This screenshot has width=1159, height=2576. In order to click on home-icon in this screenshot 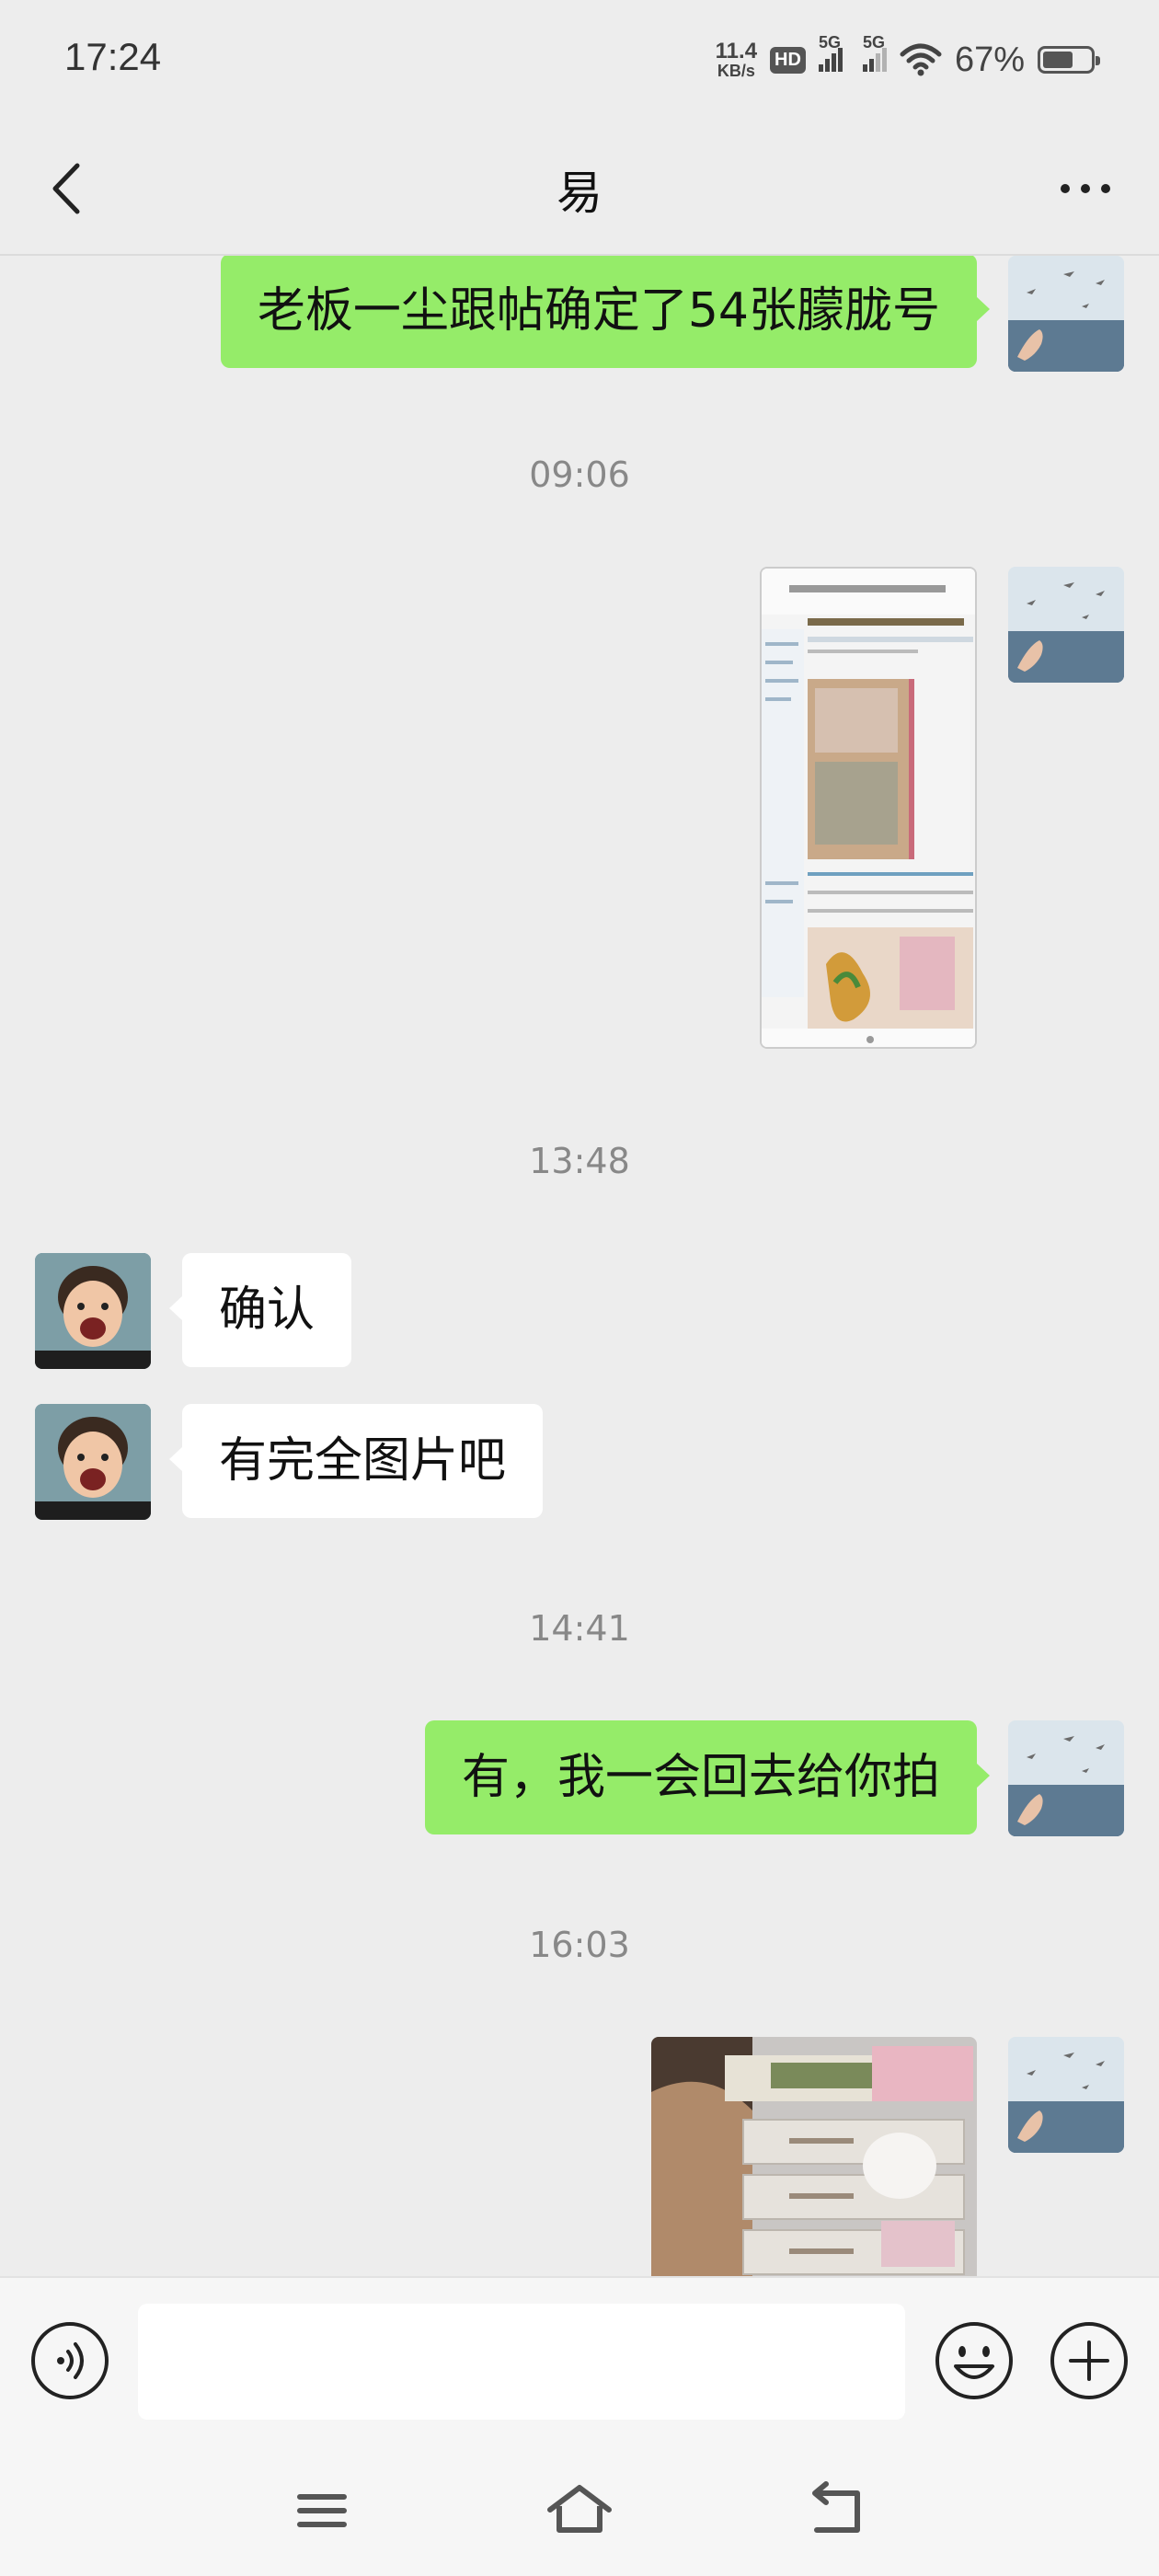, I will do `click(579, 2509)`.